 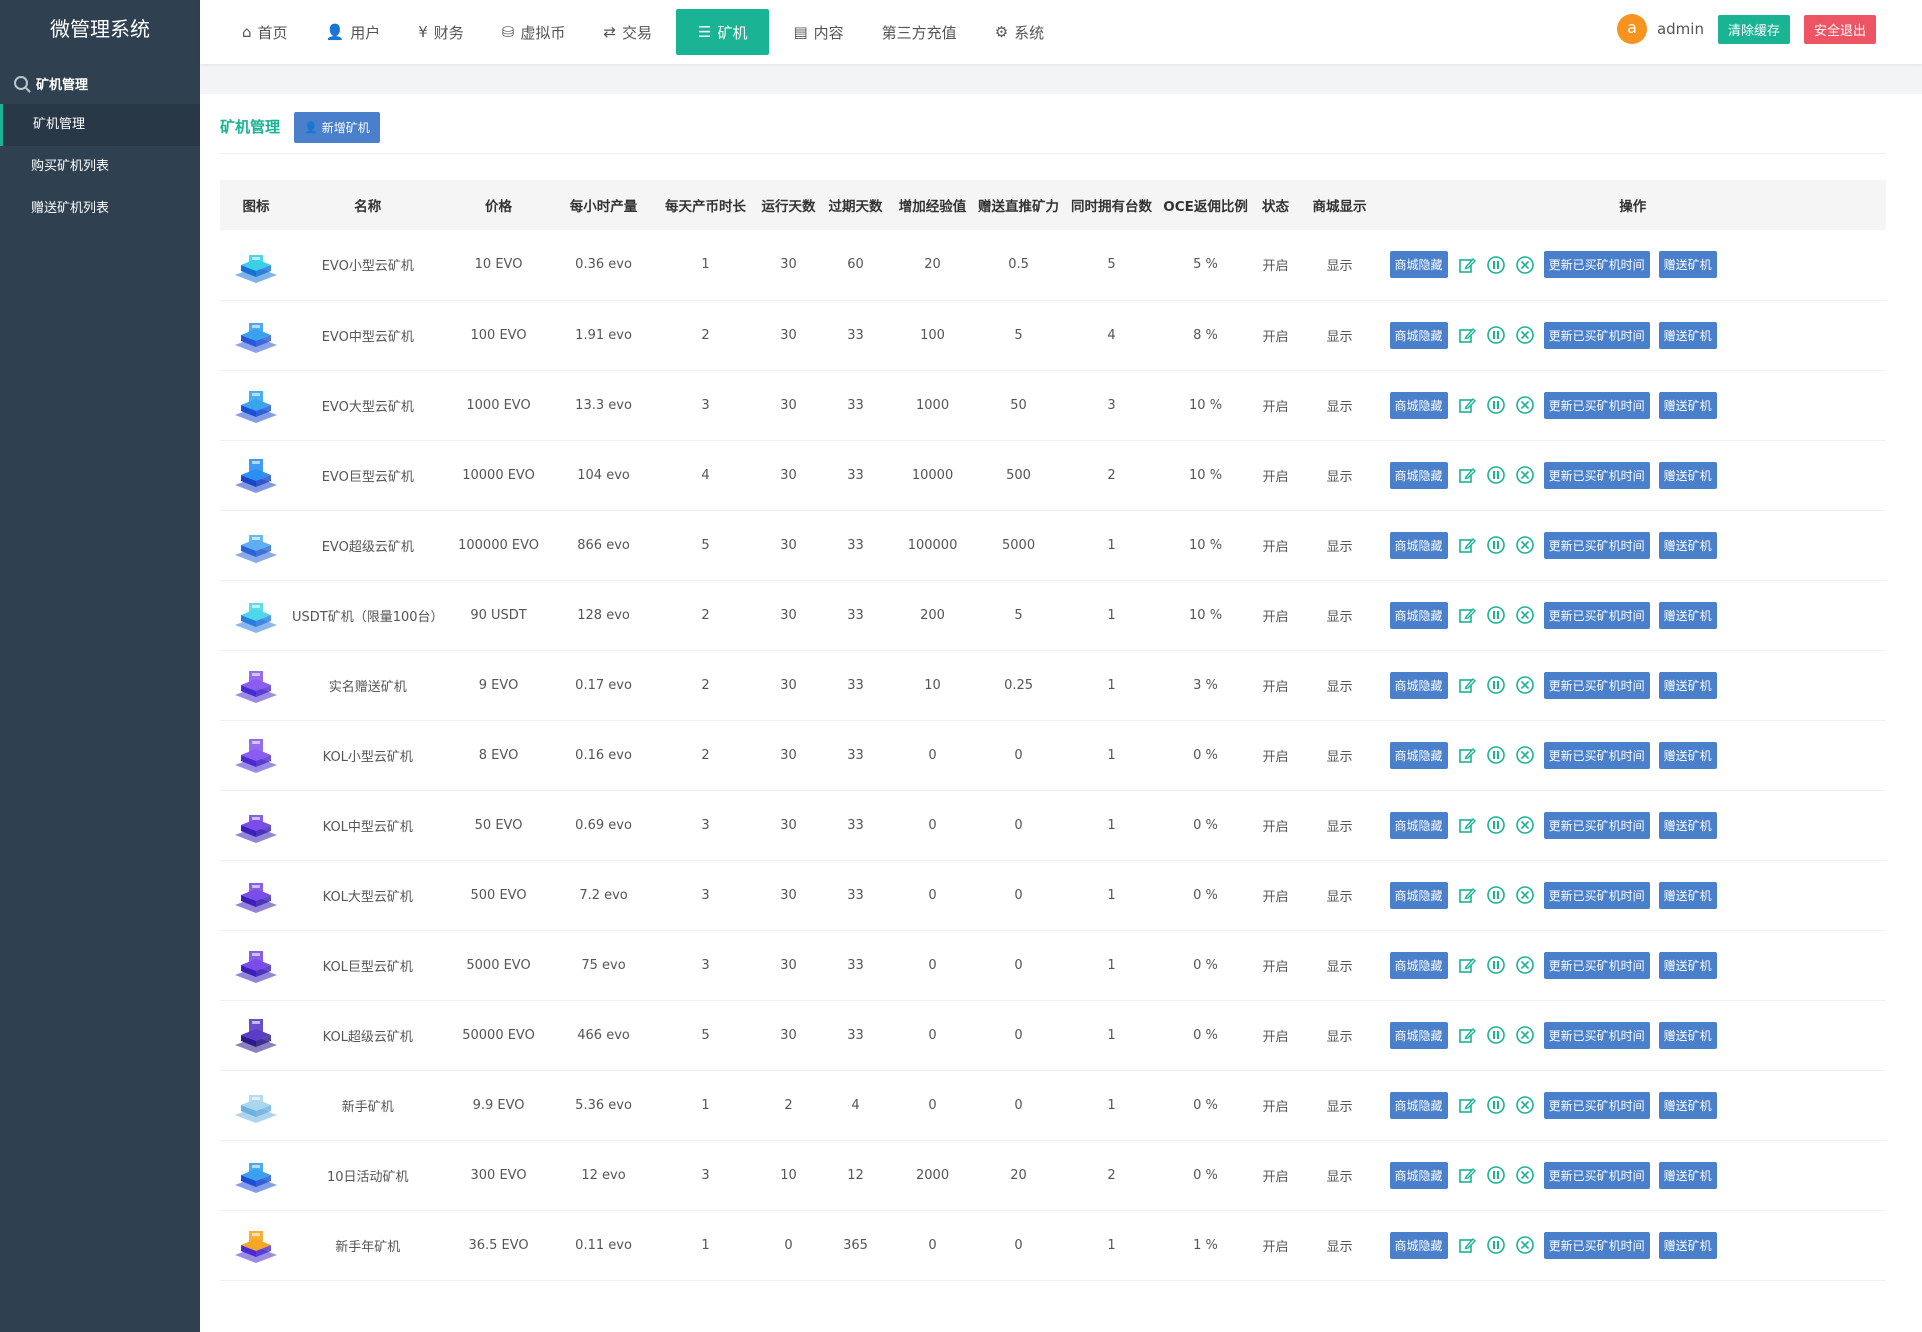 What do you see at coordinates (627, 32) in the screenshot?
I see `nav-item-trade: ⇄ 交易` at bounding box center [627, 32].